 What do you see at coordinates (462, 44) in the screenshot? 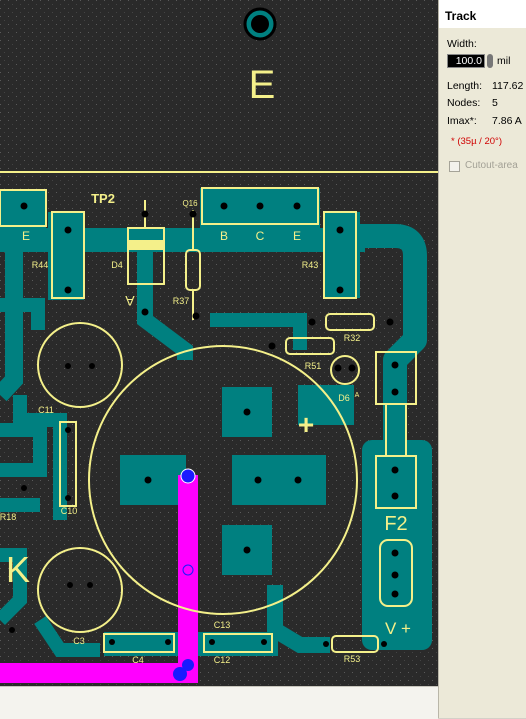
I see `width-label: Width:` at bounding box center [462, 44].